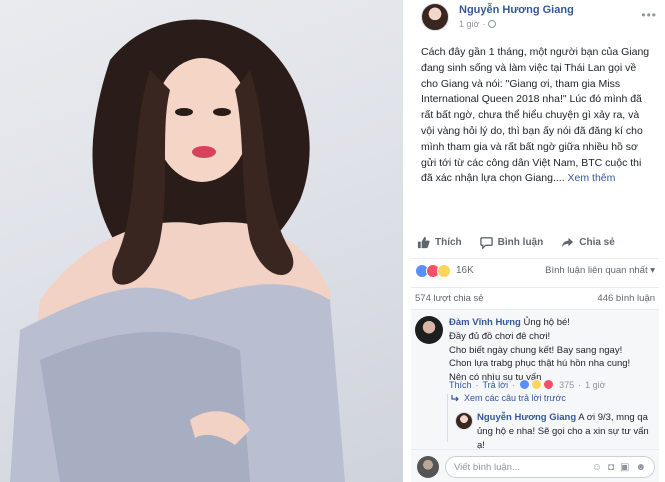 The image size is (665, 482). I want to click on comment-like-link: Thích, so click(460, 385).